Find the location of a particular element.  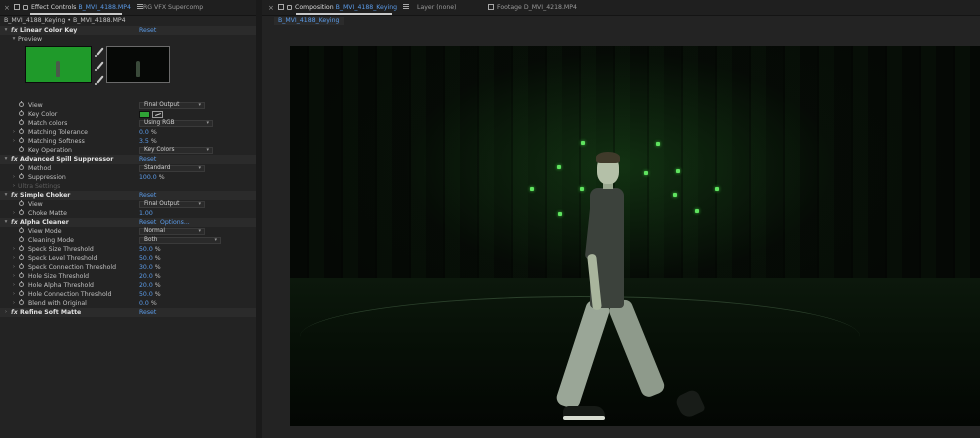

param-hole-alpha-threshold: › Hole Alpha Threshold 20.0 % is located at coordinates (128, 285).